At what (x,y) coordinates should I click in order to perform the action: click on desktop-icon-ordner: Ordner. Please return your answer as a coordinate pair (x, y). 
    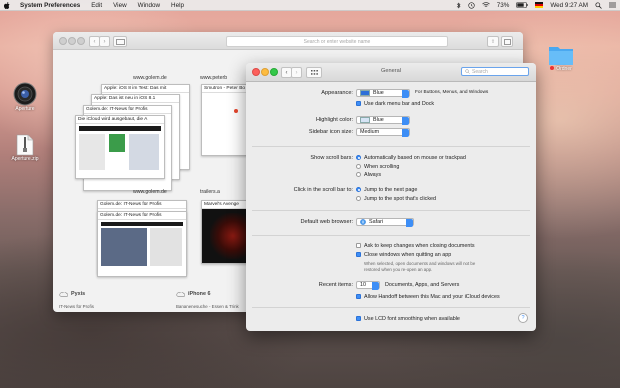
    Looking at the image, I should click on (561, 58).